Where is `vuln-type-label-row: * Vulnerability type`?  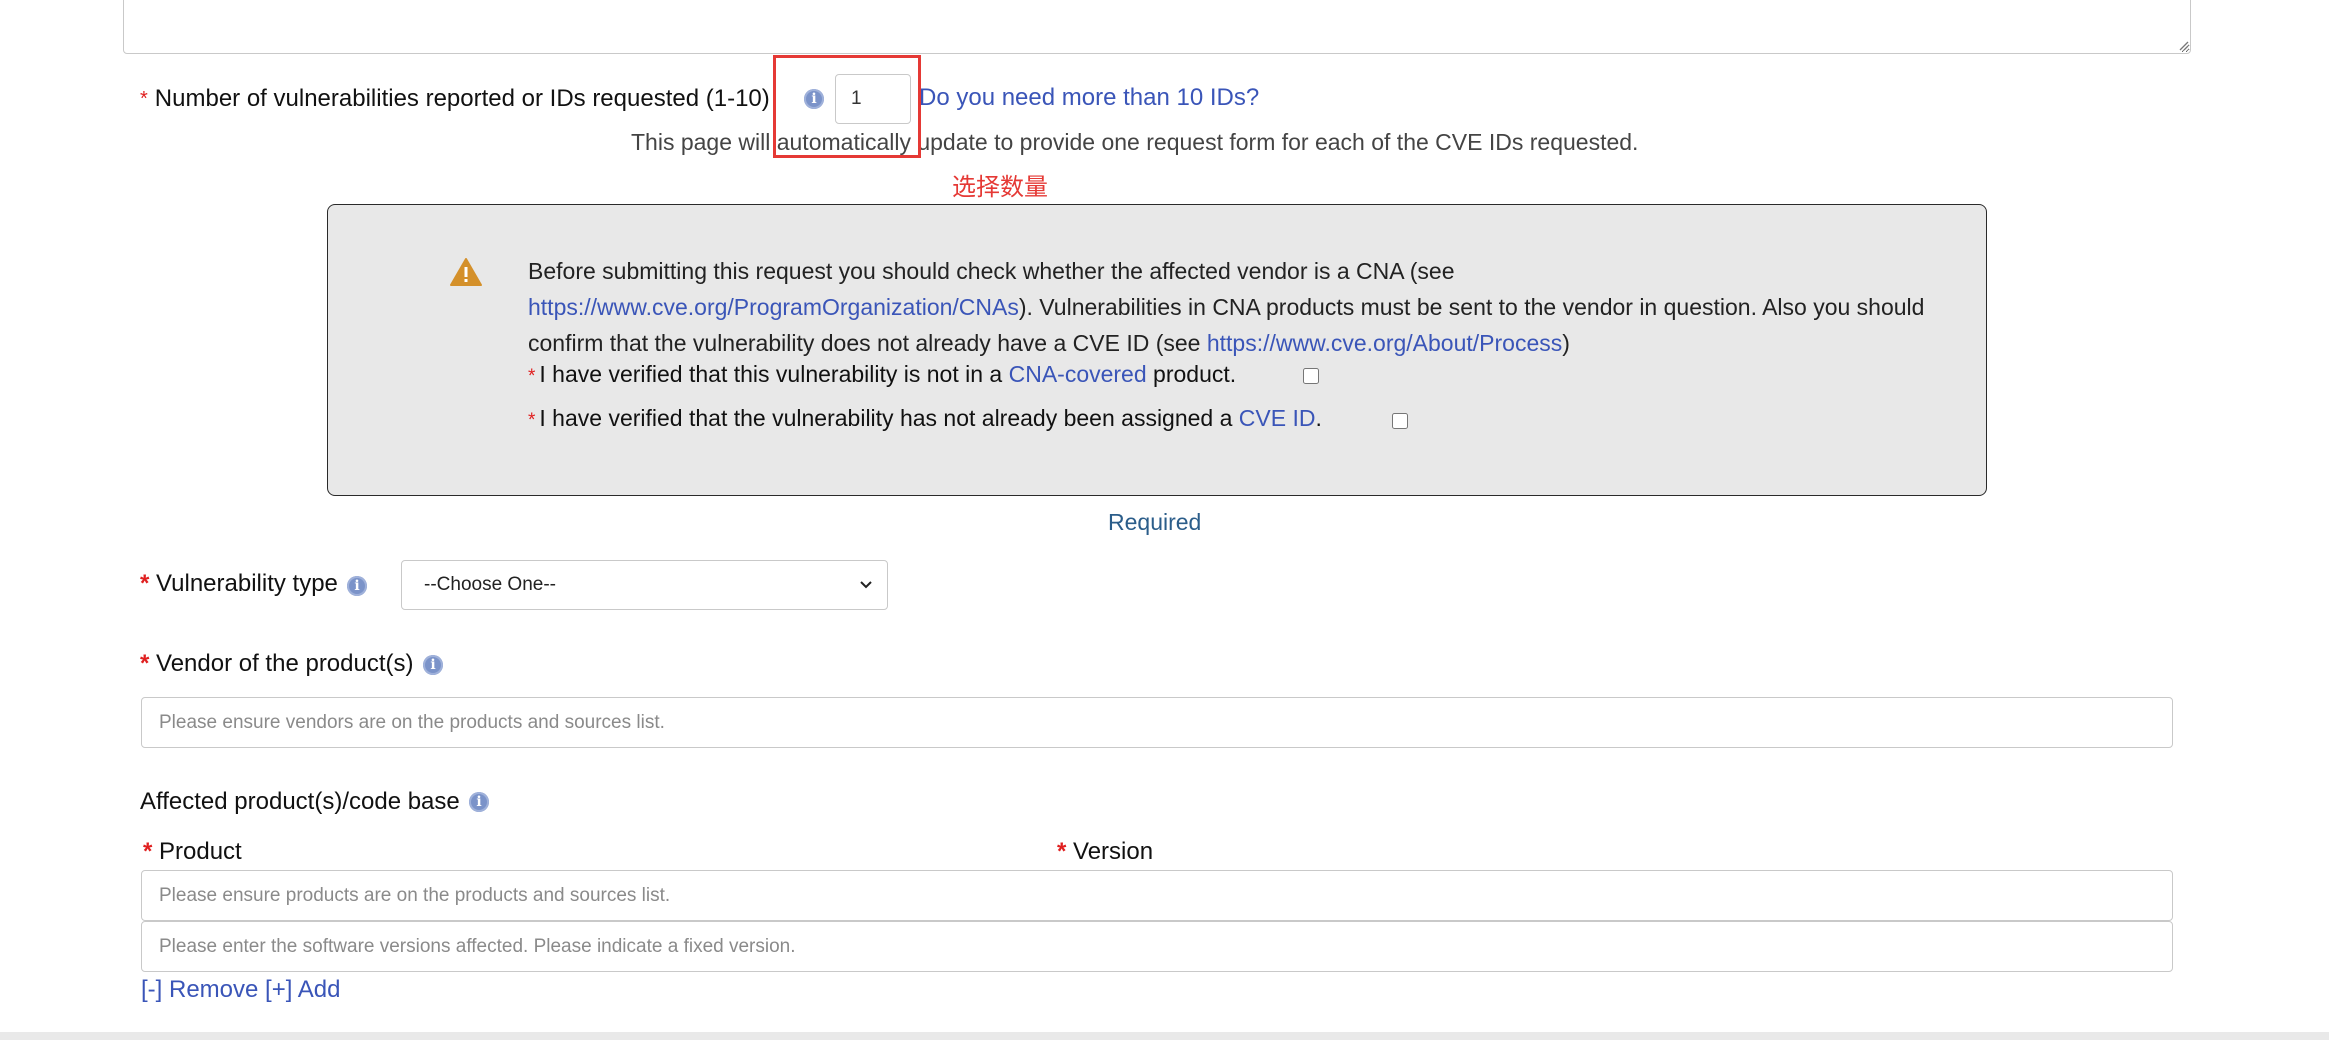 vuln-type-label-row: * Vulnerability type is located at coordinates (239, 584).